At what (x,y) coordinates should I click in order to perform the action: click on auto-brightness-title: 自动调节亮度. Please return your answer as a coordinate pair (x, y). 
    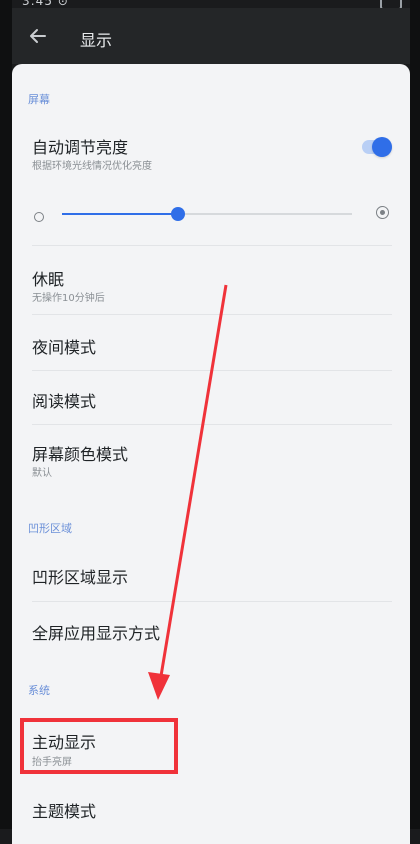
    Looking at the image, I should click on (80, 147).